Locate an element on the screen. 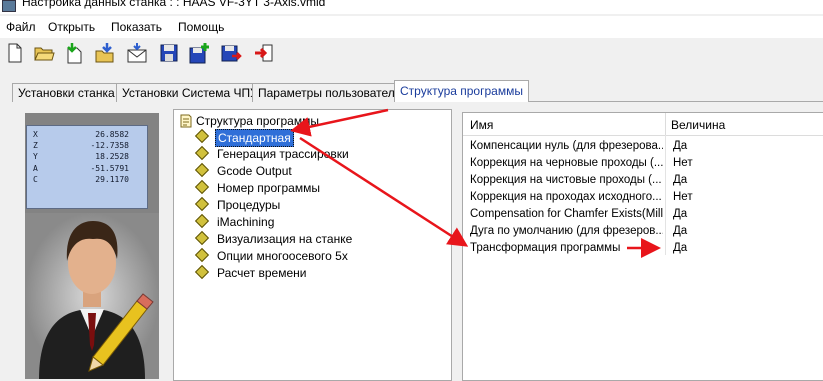 This screenshot has height=381, width=823. table-row: Трансформация программы Да is located at coordinates (643, 248).